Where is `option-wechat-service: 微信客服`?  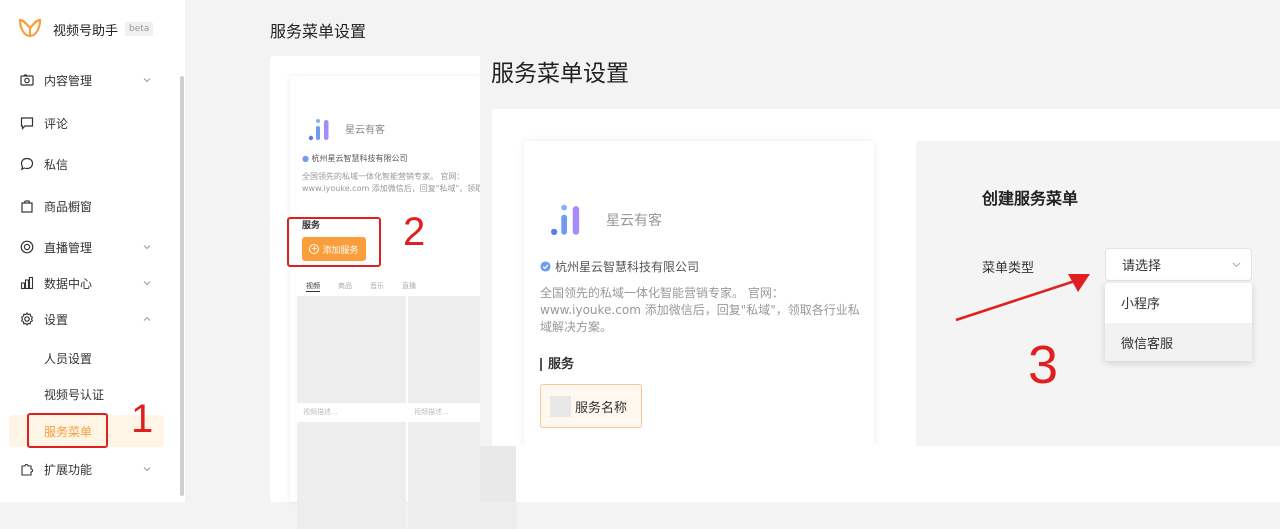 option-wechat-service: 微信客服 is located at coordinates (1178, 342).